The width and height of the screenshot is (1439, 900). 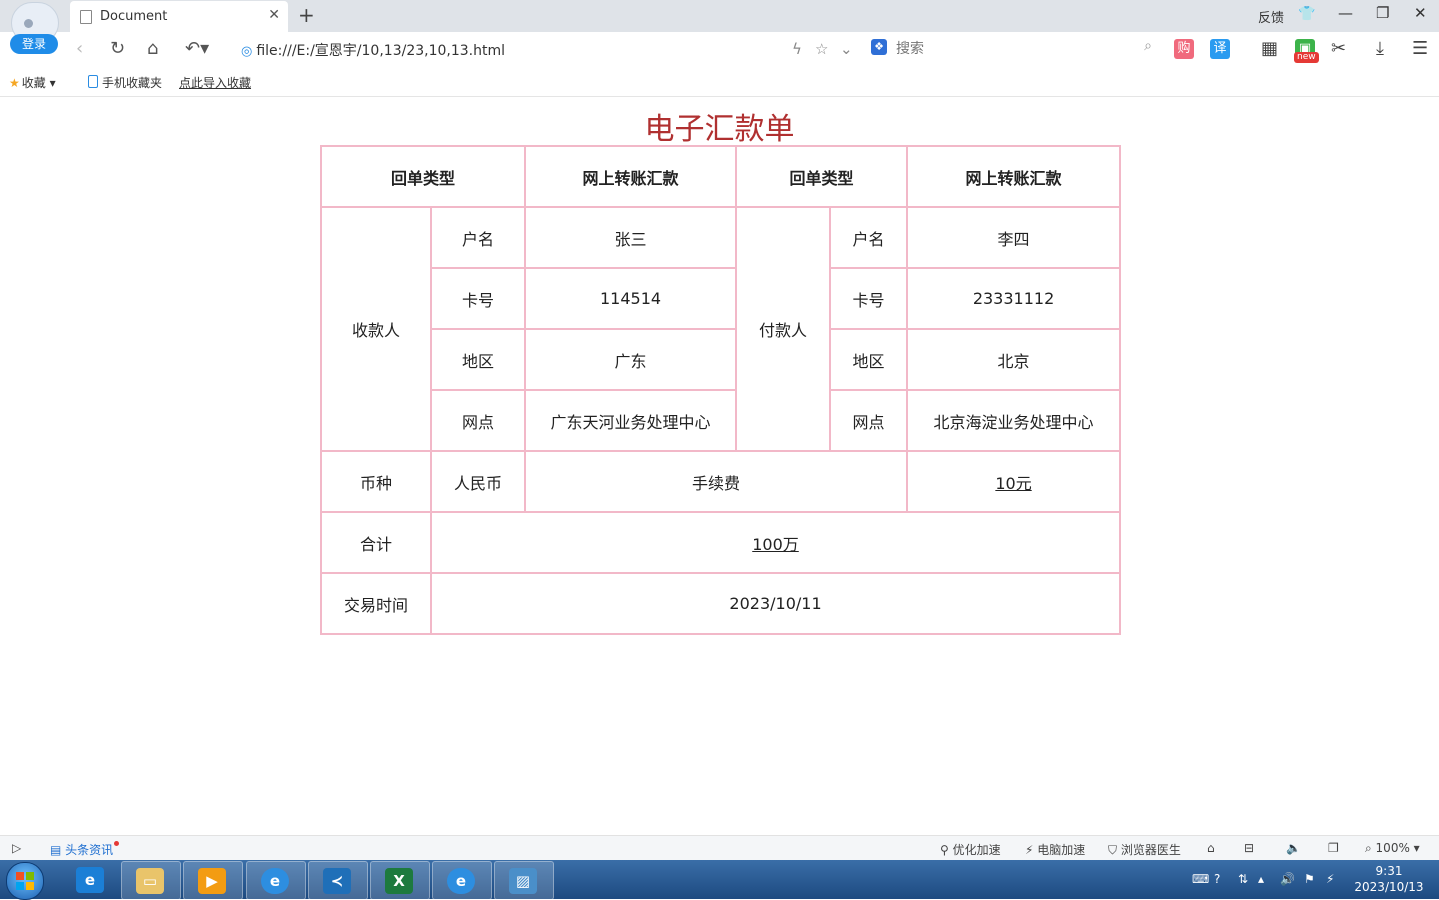 What do you see at coordinates (846, 49) in the screenshot?
I see `chevron-down-icon: ⌄` at bounding box center [846, 49].